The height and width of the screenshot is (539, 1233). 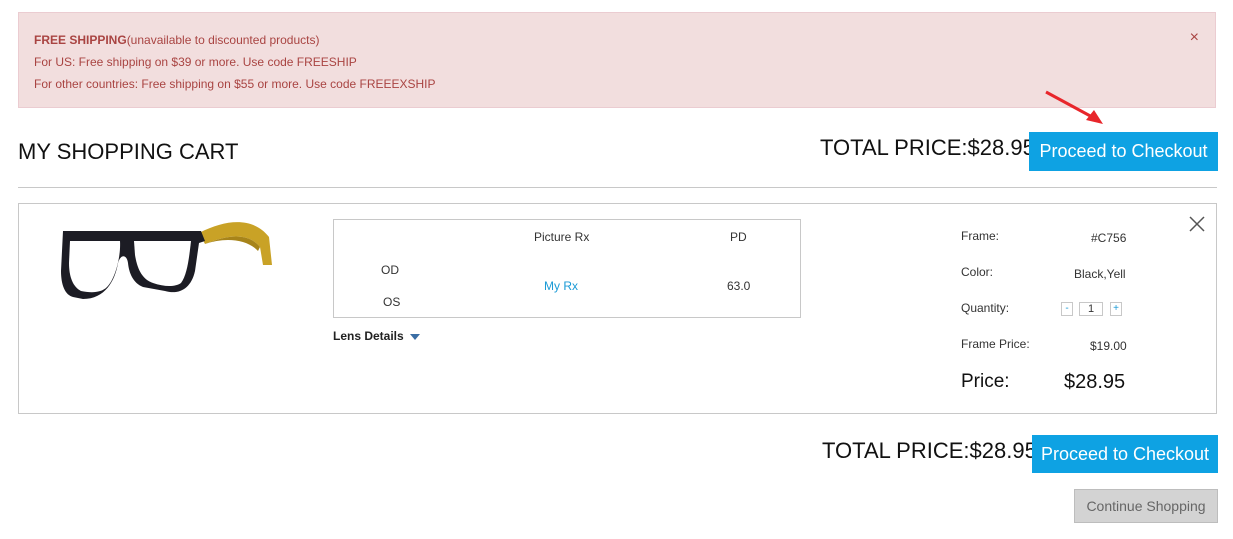 What do you see at coordinates (1100, 274) in the screenshot?
I see `color-value: Black,Yell` at bounding box center [1100, 274].